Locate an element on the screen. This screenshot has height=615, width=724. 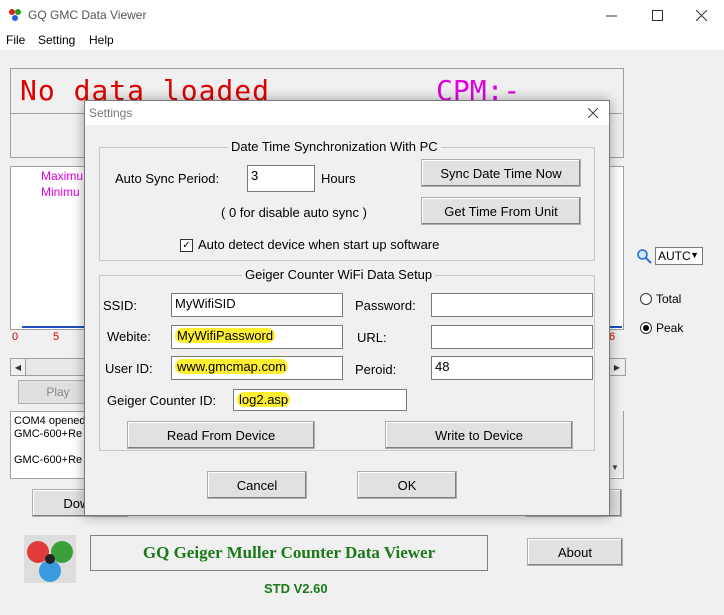
website-label: Webite: is located at coordinates (129, 336).